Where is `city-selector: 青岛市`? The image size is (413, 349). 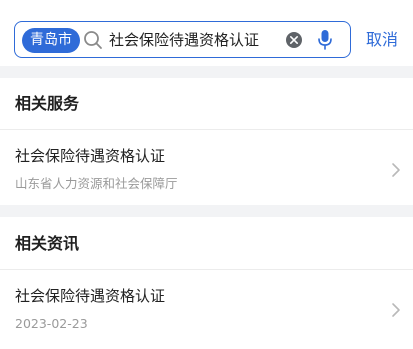
city-selector: 青岛市 is located at coordinates (51, 40).